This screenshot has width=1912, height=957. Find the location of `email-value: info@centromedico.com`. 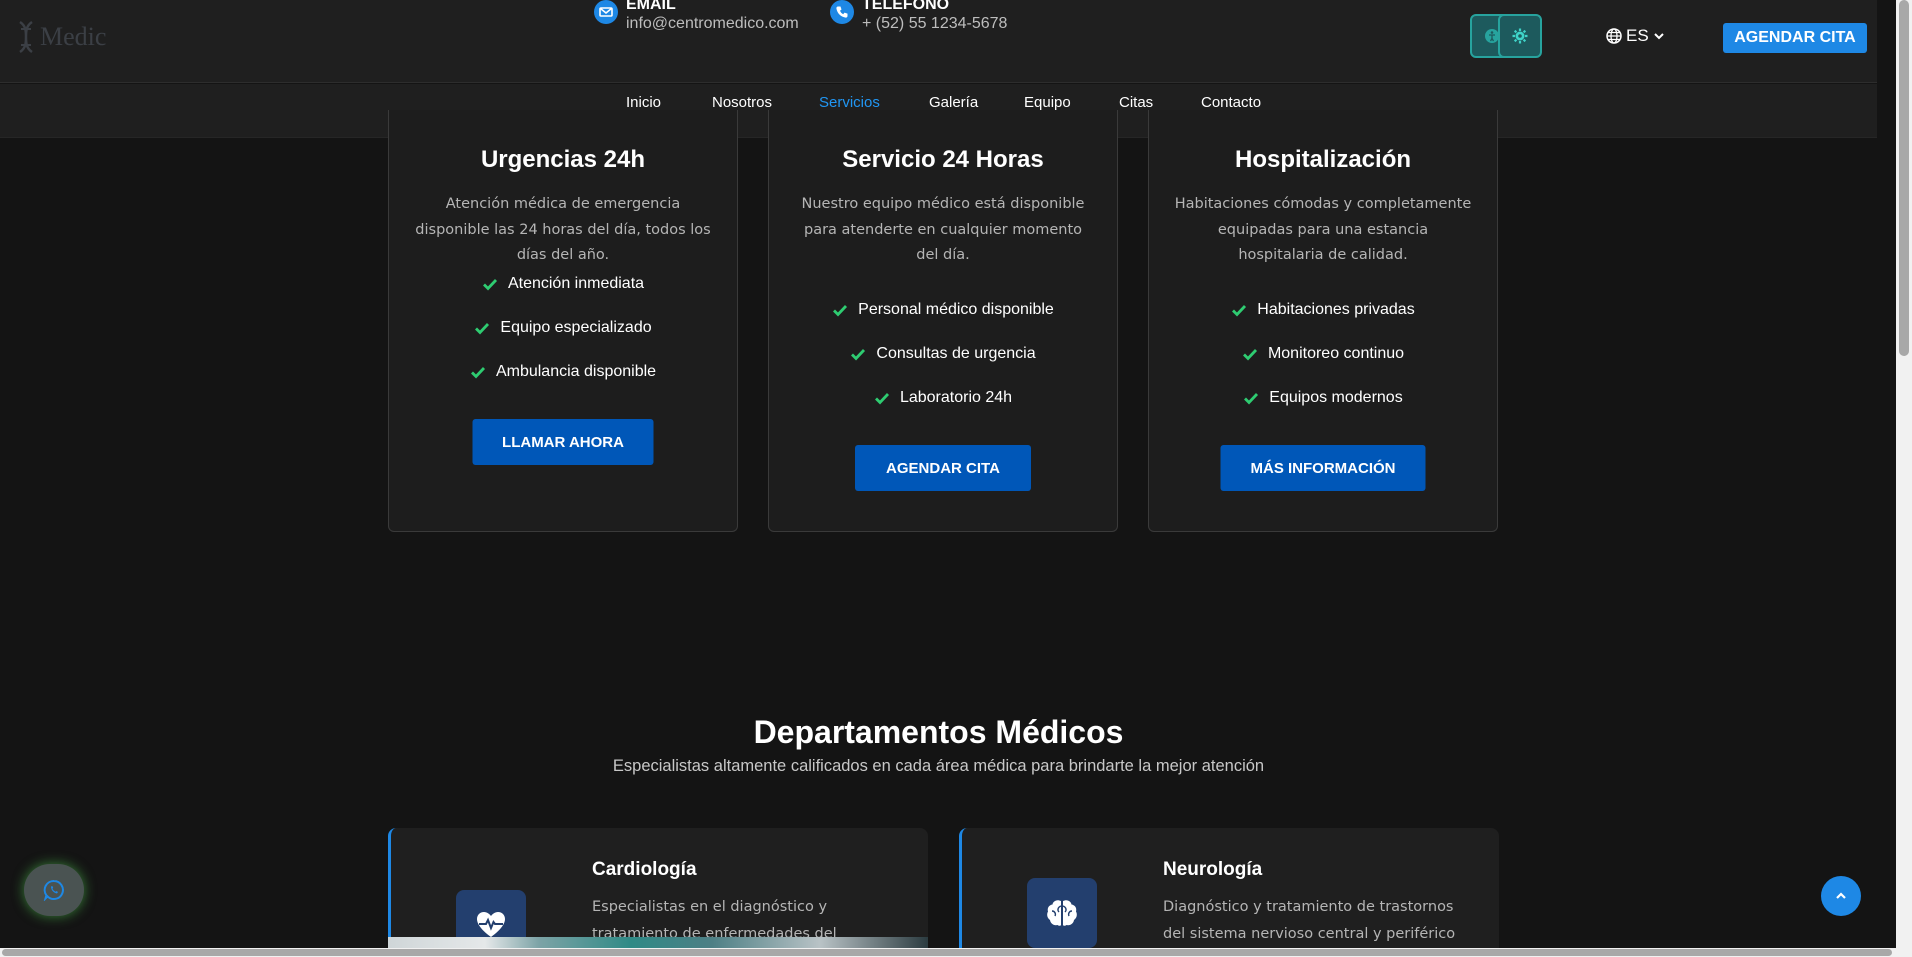

email-value: info@centromedico.com is located at coordinates (712, 23).